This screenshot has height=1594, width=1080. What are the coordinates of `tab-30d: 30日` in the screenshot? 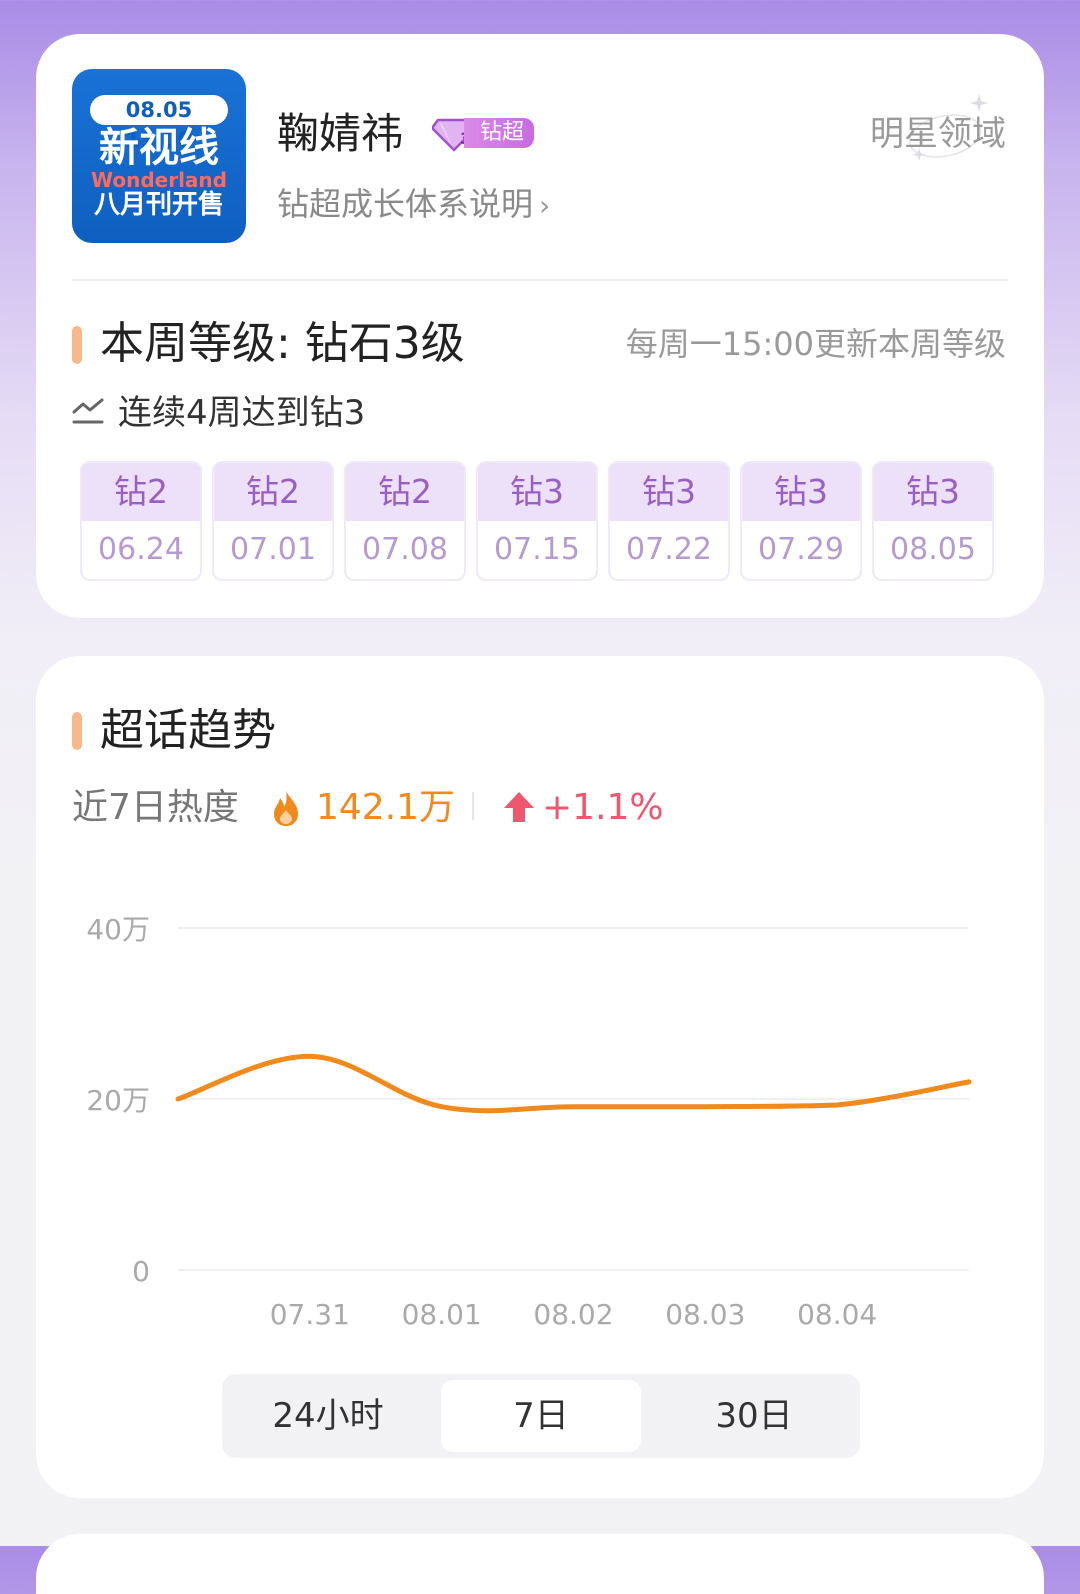 It's located at (754, 1416).